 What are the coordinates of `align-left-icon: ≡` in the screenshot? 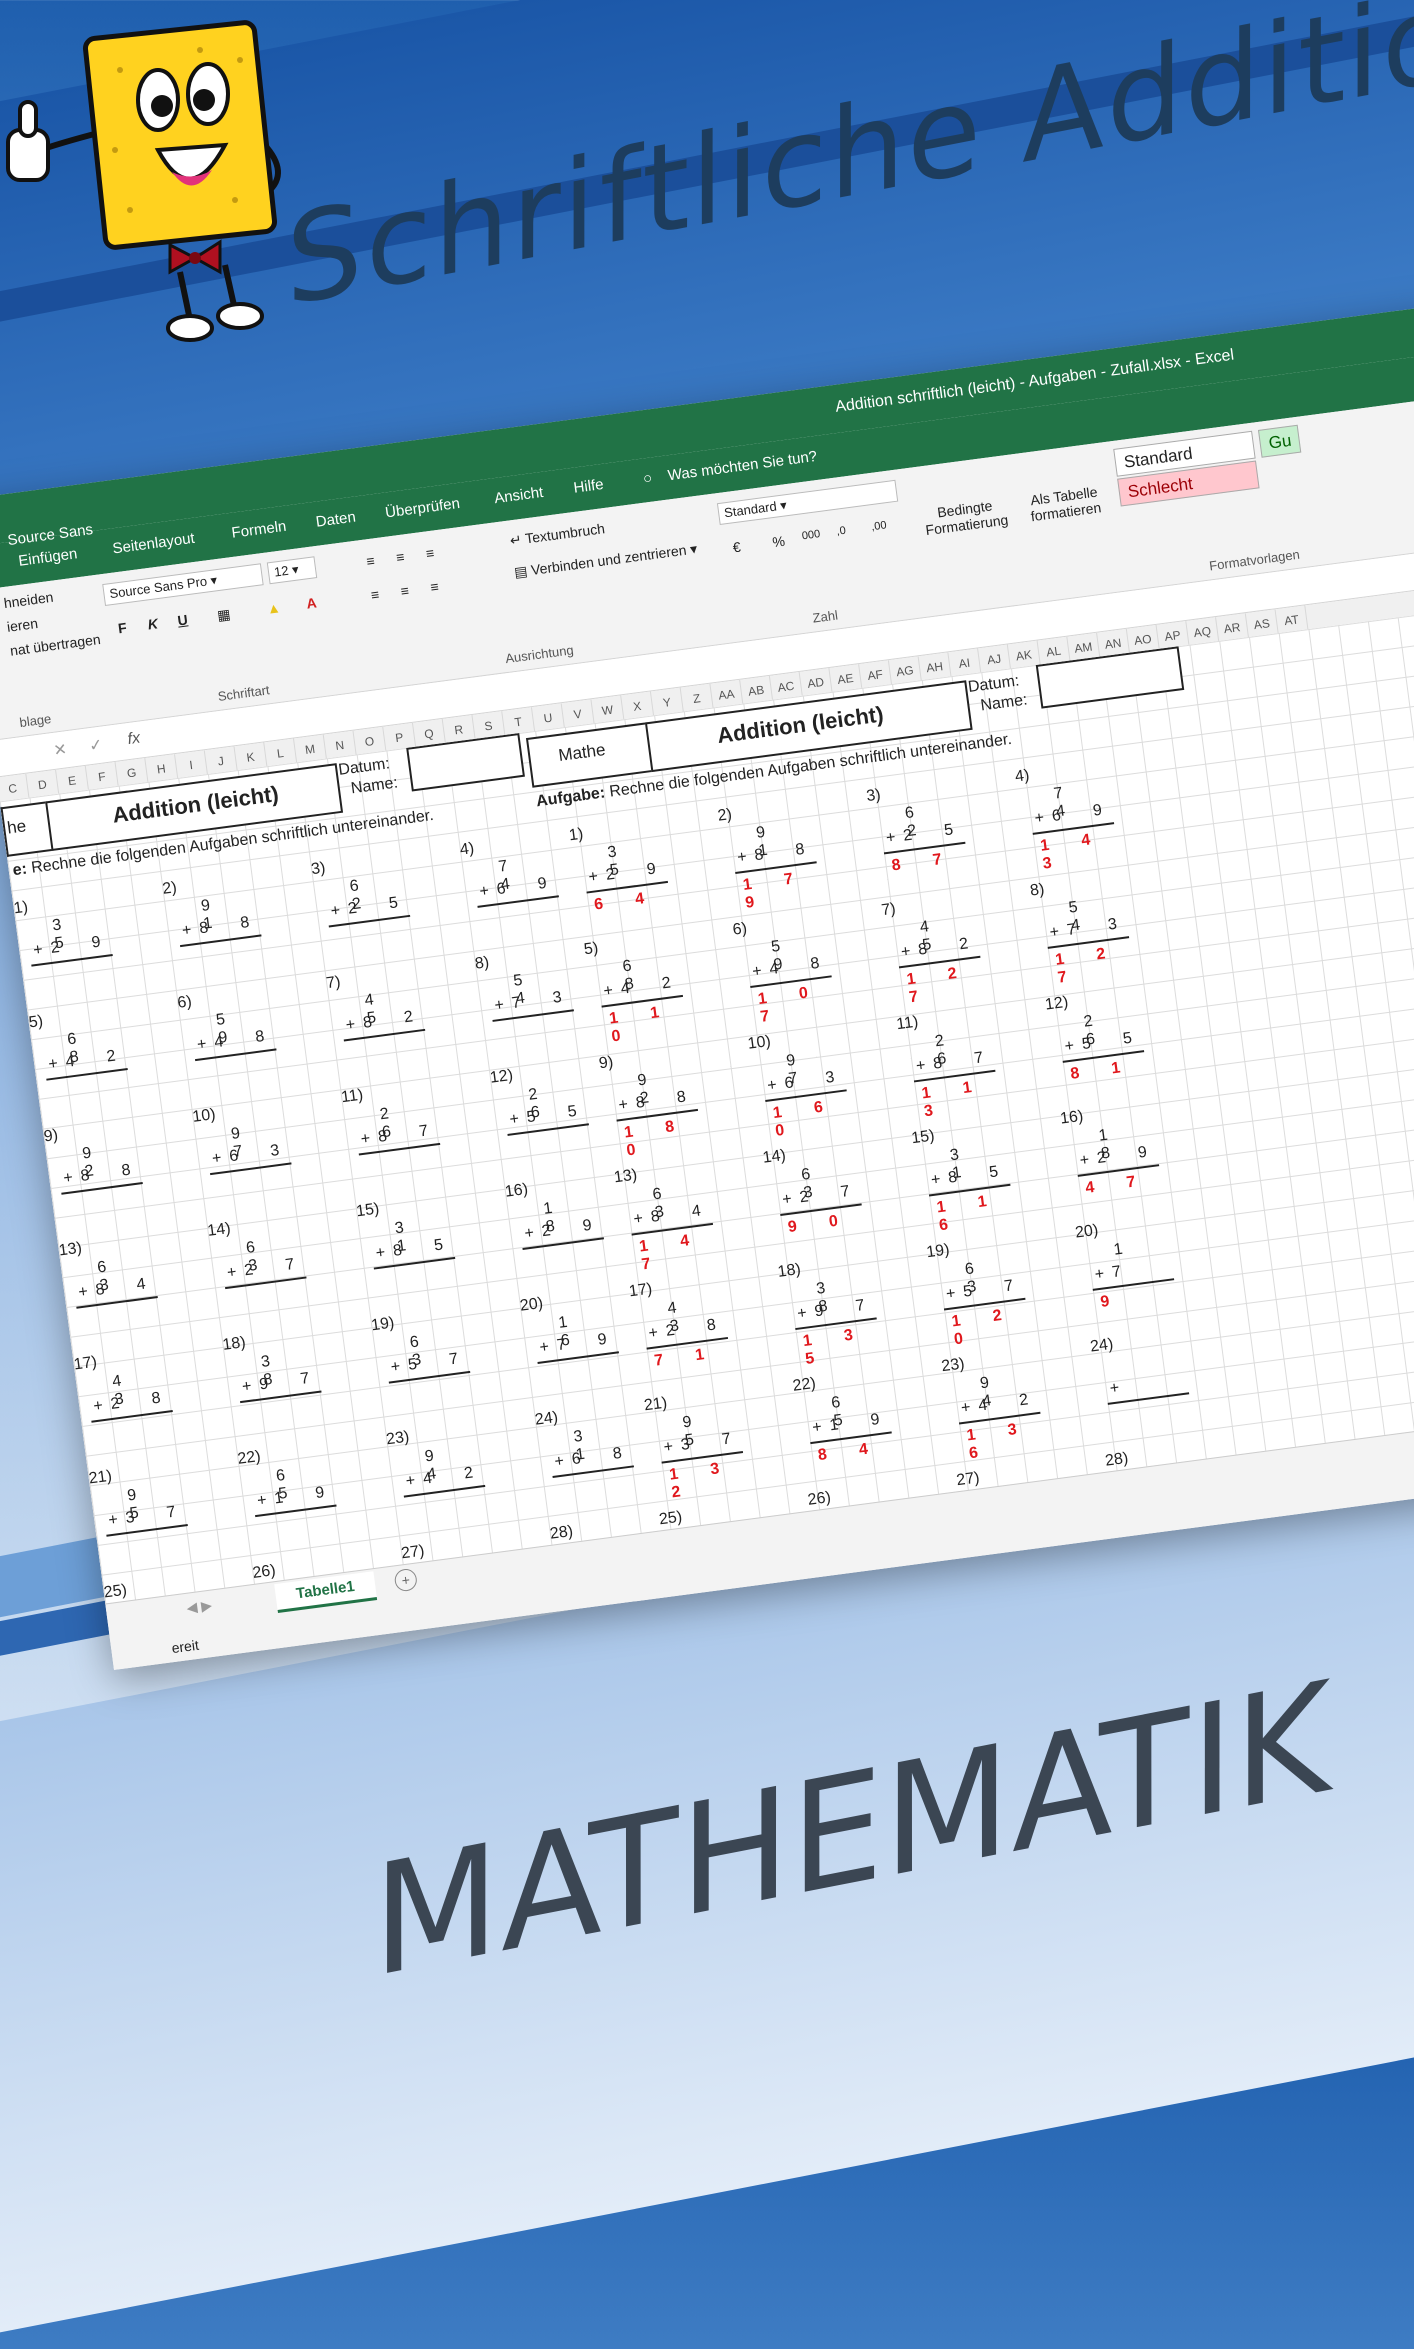 It's located at (375, 594).